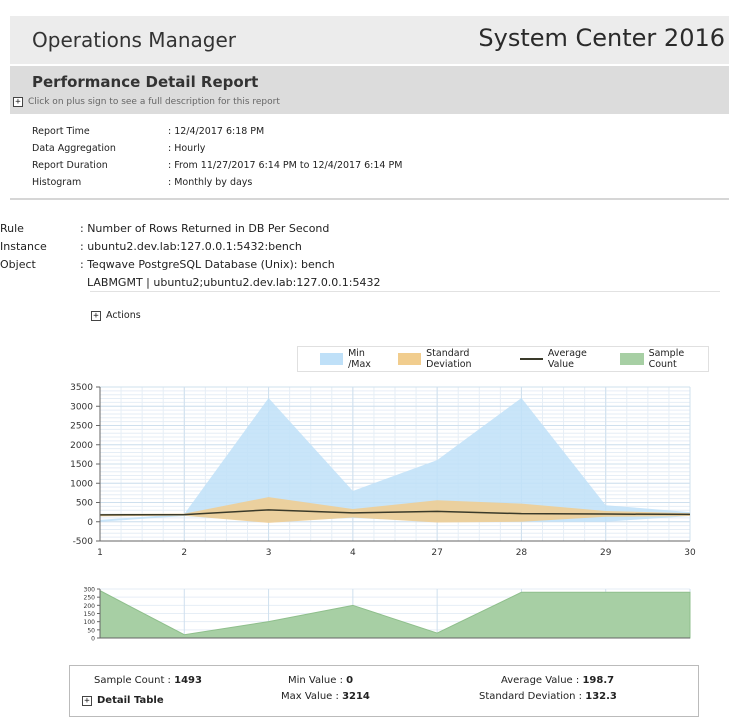 The height and width of the screenshot is (717, 729). Describe the element at coordinates (540, 680) in the screenshot. I see `stat-label: Average Value :` at that location.